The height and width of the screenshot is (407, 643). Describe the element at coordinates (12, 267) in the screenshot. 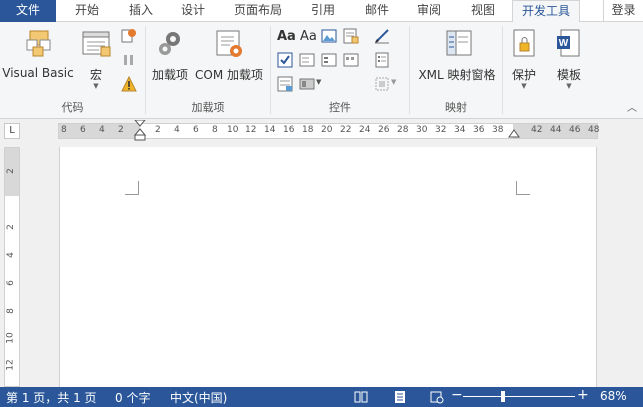

I see `vertical-ruler: 2 2 4 6 8 10 12` at that location.